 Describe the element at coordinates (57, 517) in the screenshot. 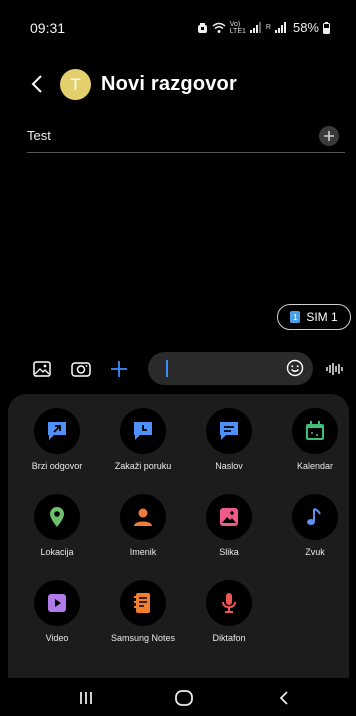

I see `location-icon` at that location.